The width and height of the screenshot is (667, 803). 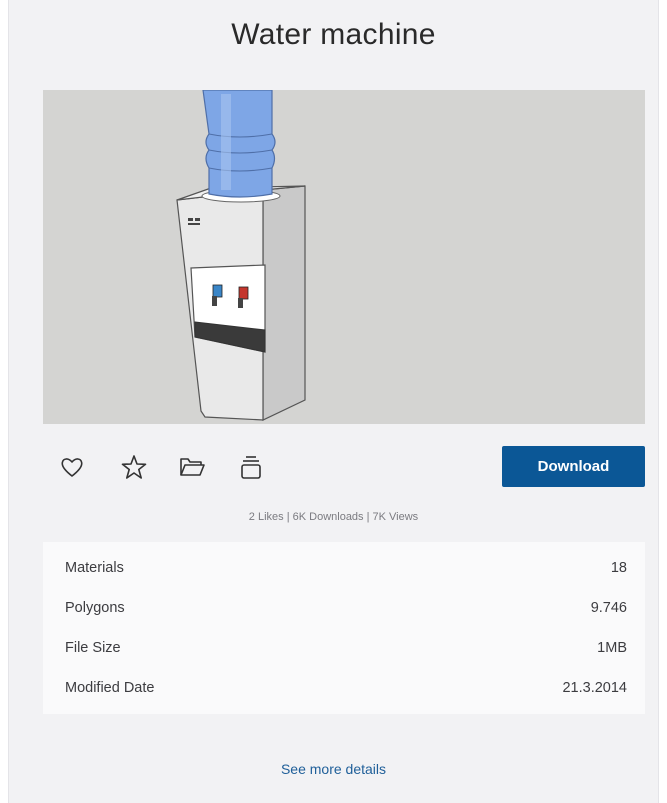 What do you see at coordinates (346, 650) in the screenshot?
I see `detail-row-file-size: File Size 1MB` at bounding box center [346, 650].